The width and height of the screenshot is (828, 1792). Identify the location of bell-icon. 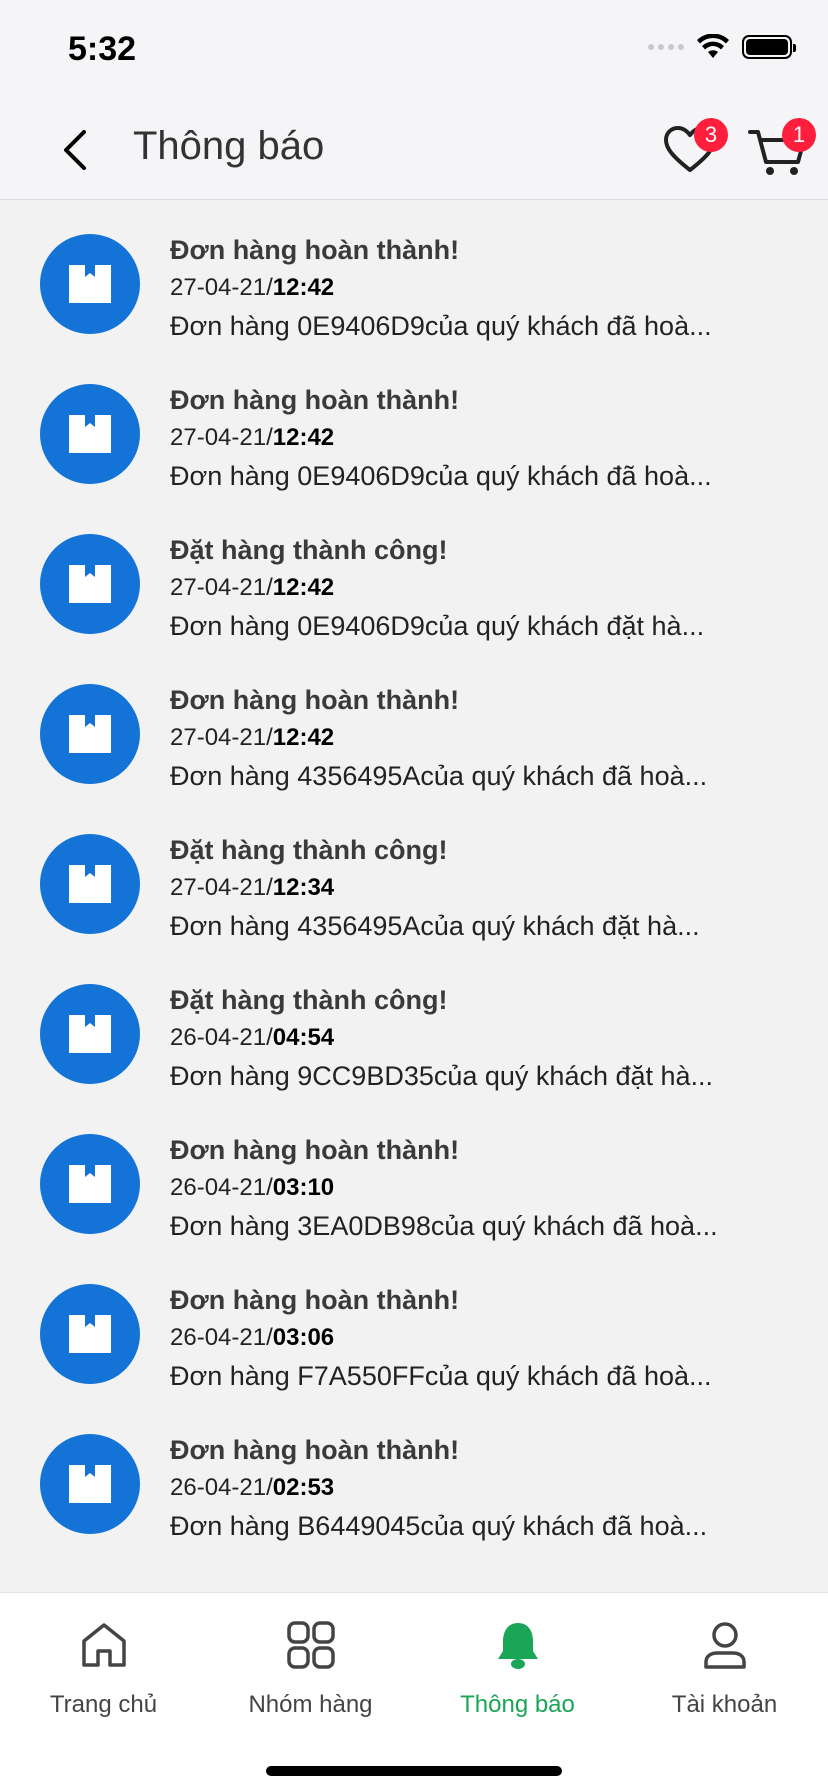
(518, 1645).